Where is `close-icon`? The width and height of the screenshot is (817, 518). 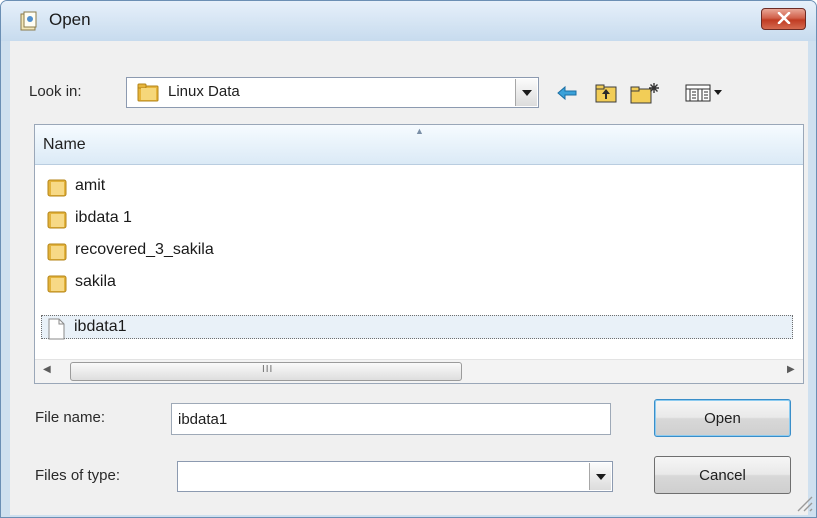
close-icon is located at coordinates (784, 19).